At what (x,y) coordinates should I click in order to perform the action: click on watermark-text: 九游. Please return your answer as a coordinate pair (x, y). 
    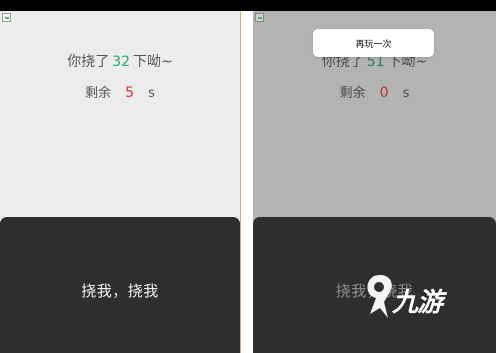
    Looking at the image, I should click on (417, 303).